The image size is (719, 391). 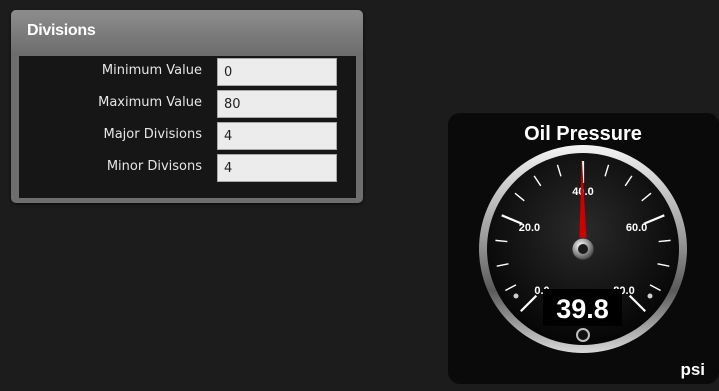 I want to click on gauge-unit: psi, so click(x=692, y=369).